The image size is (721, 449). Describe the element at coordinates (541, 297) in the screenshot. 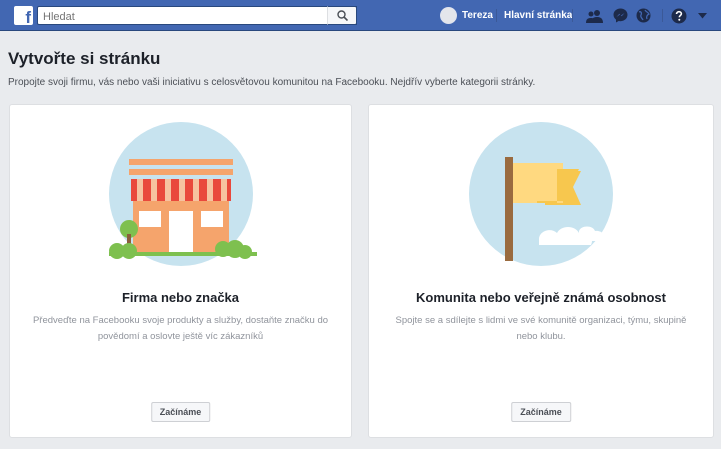

I see `card-title: Komunita nebo veřejně známá osobnost` at that location.